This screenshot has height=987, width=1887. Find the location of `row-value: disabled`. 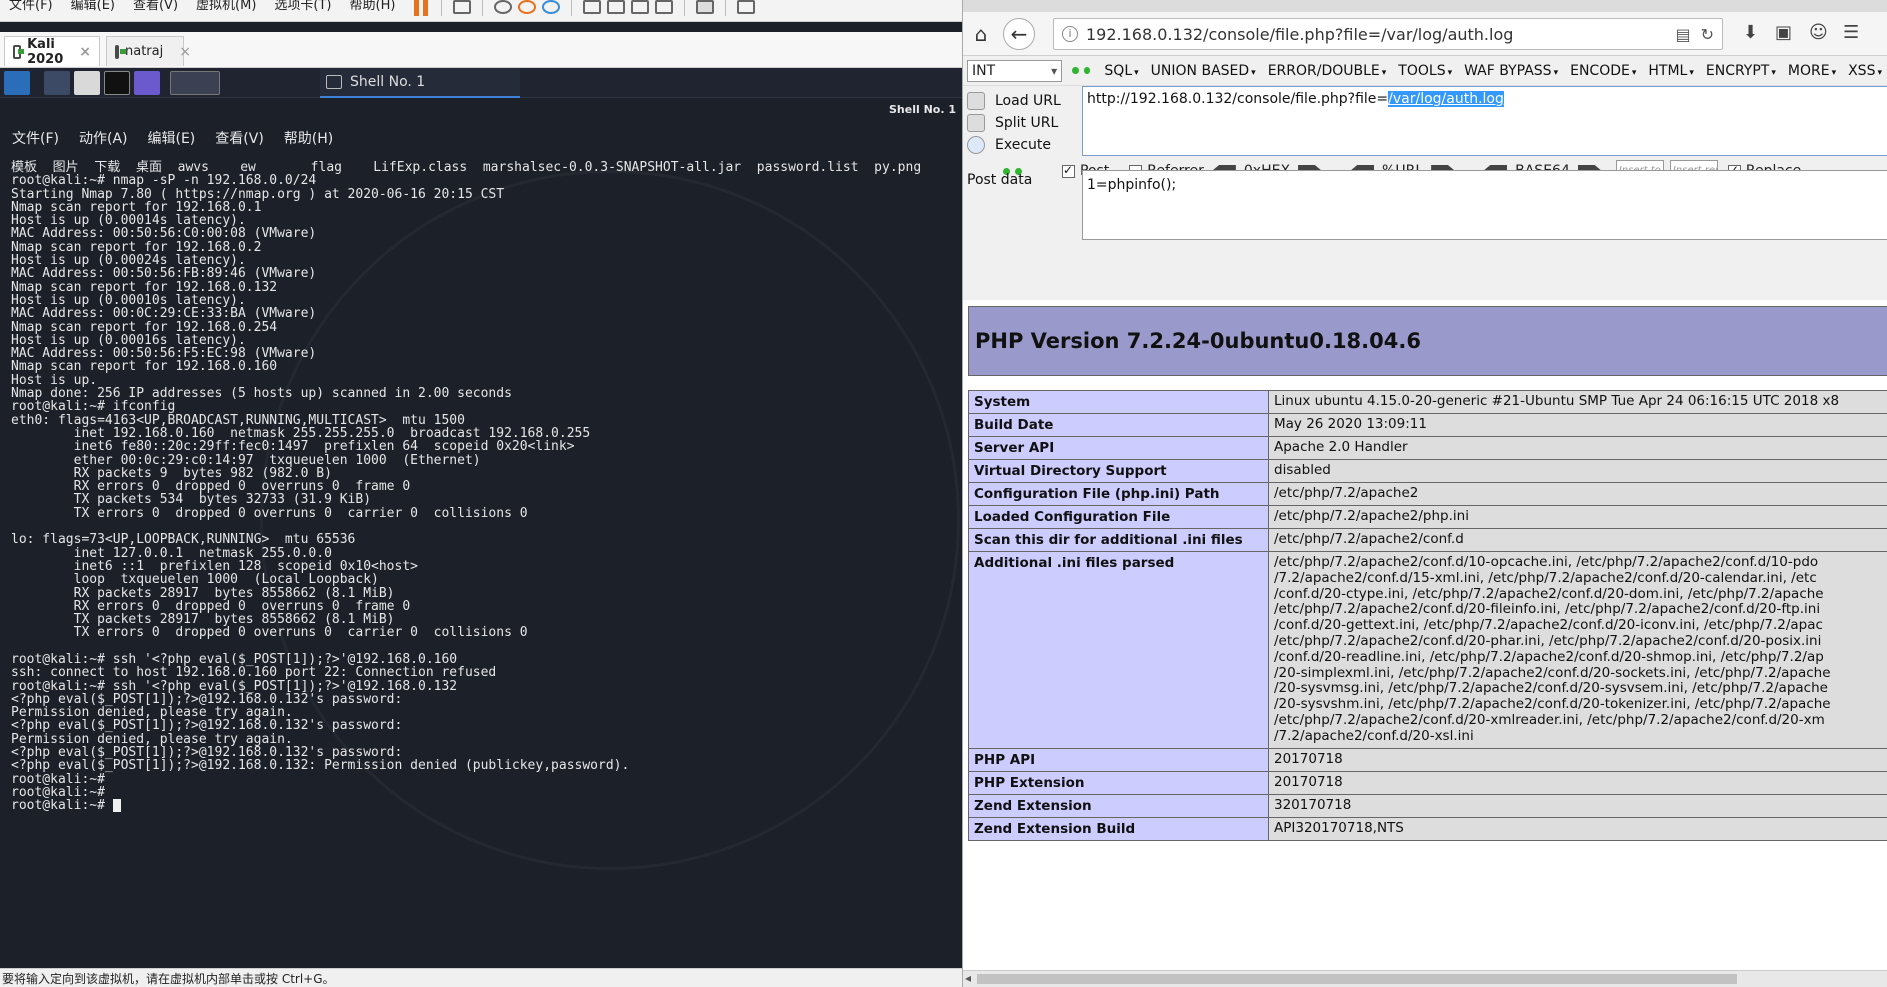

row-value: disabled is located at coordinates (1577, 471).